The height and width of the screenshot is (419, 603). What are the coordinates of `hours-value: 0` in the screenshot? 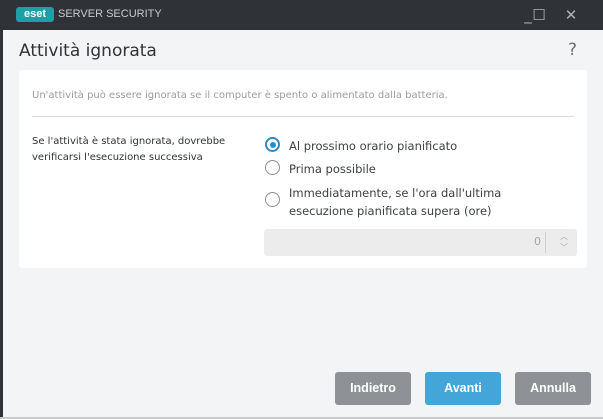 It's located at (537, 241).